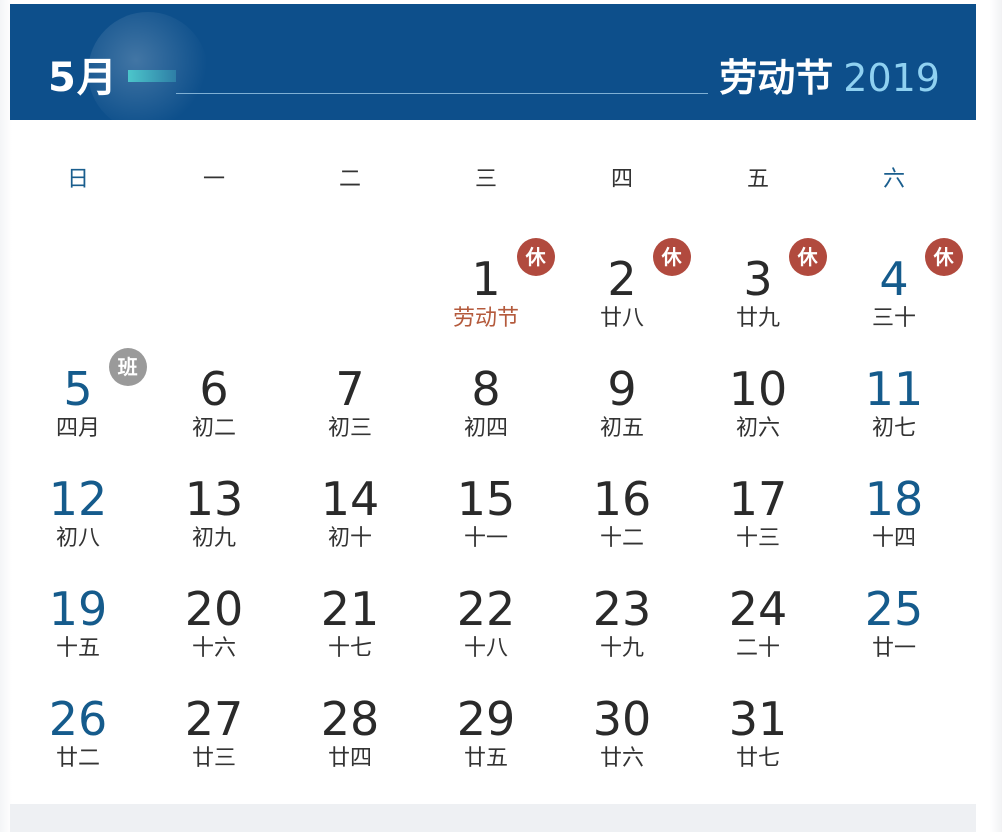 Image resolution: width=1002 pixels, height=832 pixels. What do you see at coordinates (621, 179) in the screenshot?
I see `weekday-label: 四` at bounding box center [621, 179].